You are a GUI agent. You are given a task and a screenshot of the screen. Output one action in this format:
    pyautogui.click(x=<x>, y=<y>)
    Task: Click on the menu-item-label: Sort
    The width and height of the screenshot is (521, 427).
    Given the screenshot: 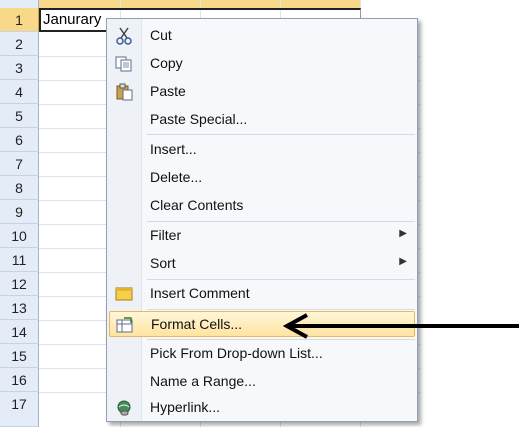 What is the action you would take?
    pyautogui.click(x=163, y=263)
    